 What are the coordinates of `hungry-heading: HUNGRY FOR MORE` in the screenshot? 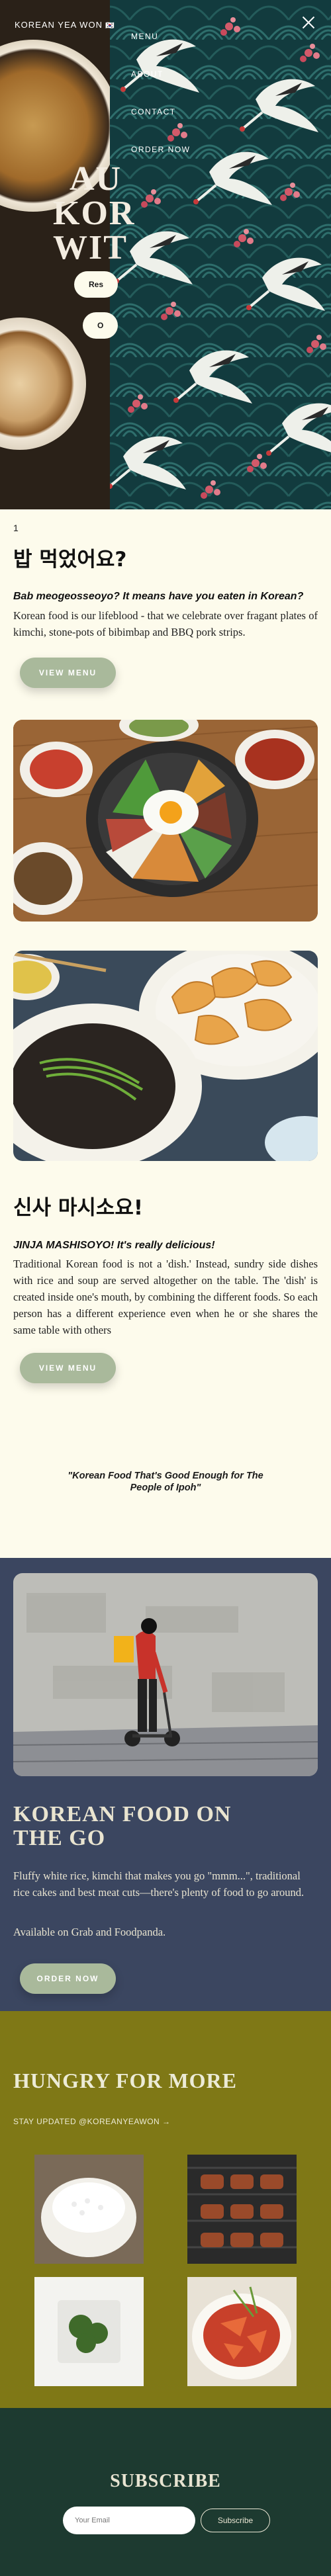 It's located at (125, 2080).